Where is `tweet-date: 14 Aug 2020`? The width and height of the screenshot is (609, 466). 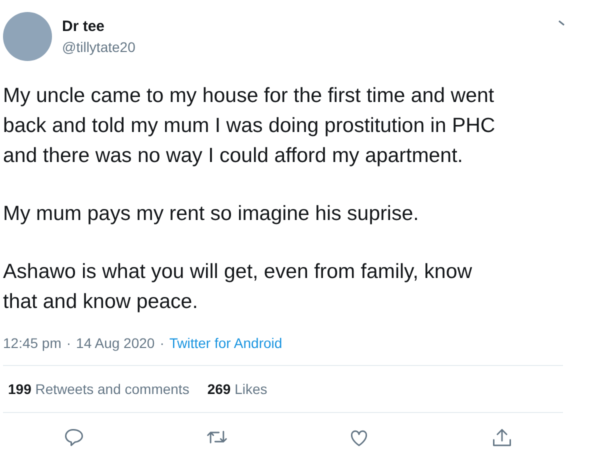
tweet-date: 14 Aug 2020 is located at coordinates (115, 343).